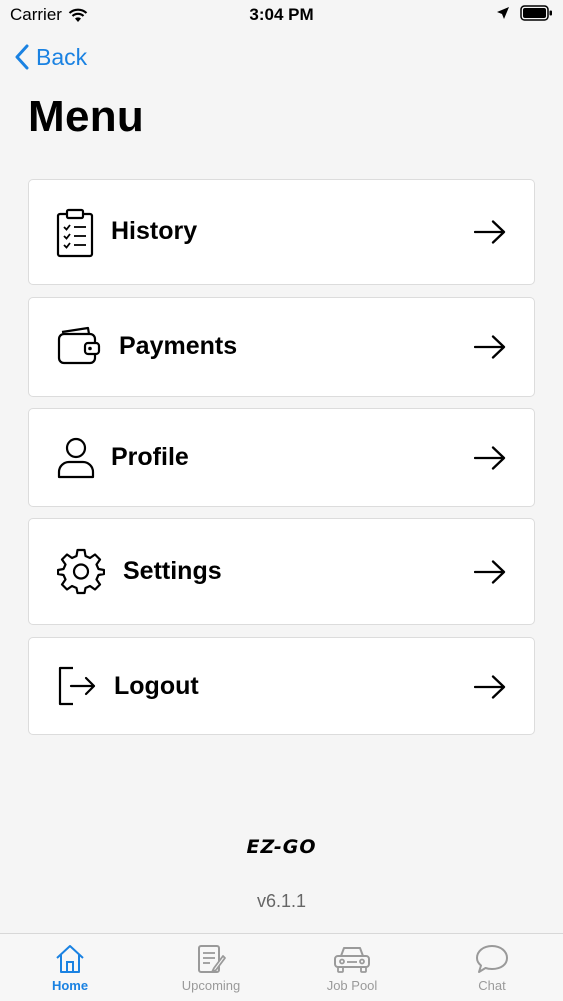 Image resolution: width=563 pixels, height=1001 pixels. Describe the element at coordinates (211, 985) in the screenshot. I see `tab-label: Upcoming` at that location.